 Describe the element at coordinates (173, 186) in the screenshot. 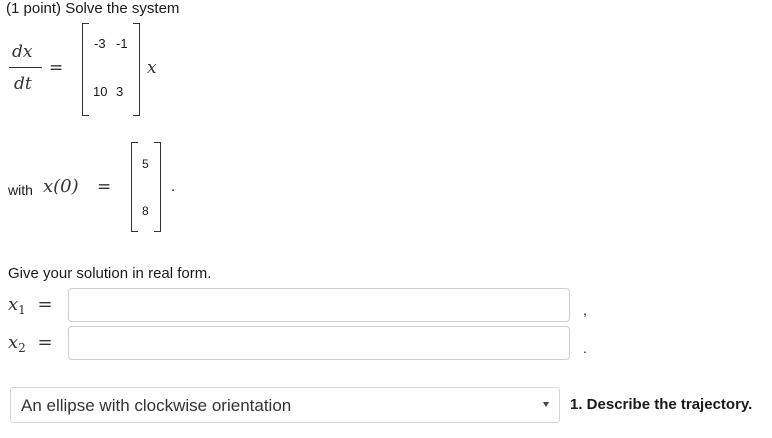

I see `initial-period: .` at that location.